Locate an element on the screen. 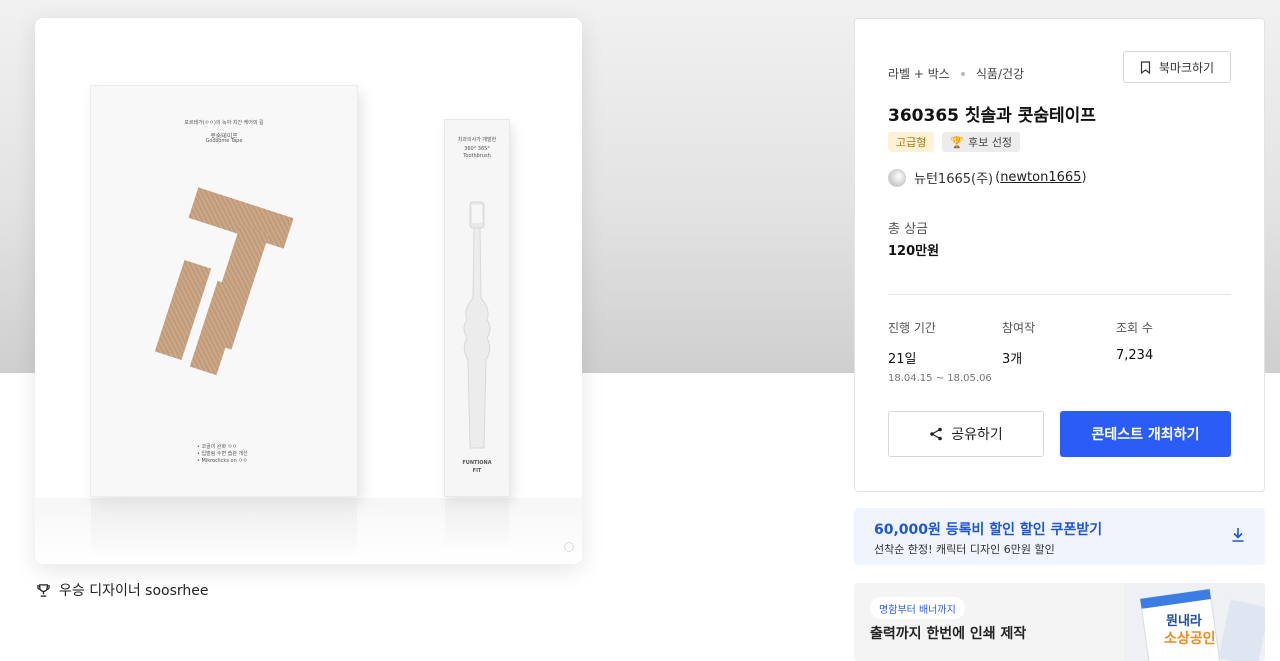 The image size is (1280, 661). print-ad-illustration: 뭔내라 소상공인 is located at coordinates (1194, 622).